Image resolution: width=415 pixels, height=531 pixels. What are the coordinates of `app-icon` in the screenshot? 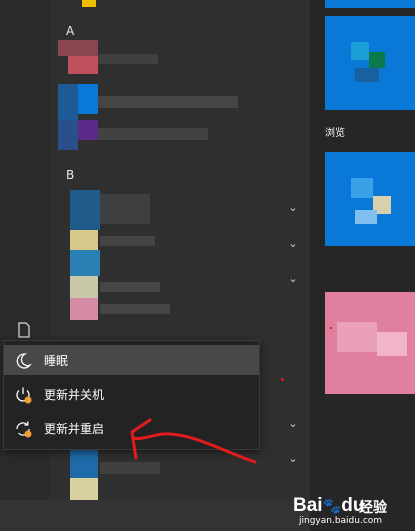 It's located at (89, 3).